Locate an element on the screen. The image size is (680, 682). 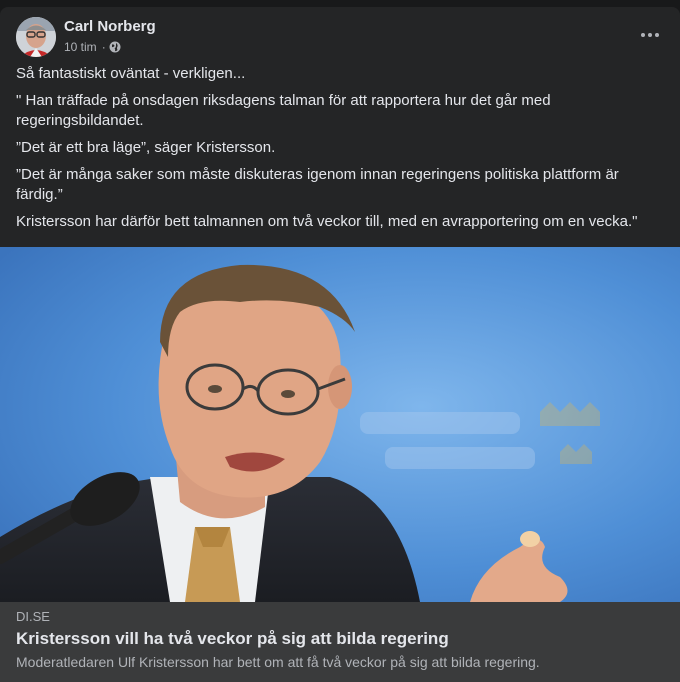
globe-icon is located at coordinates (115, 47).